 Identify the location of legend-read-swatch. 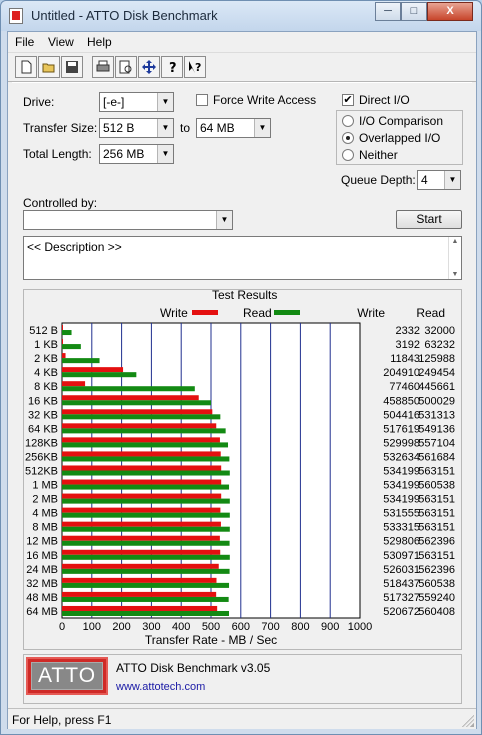
(287, 312).